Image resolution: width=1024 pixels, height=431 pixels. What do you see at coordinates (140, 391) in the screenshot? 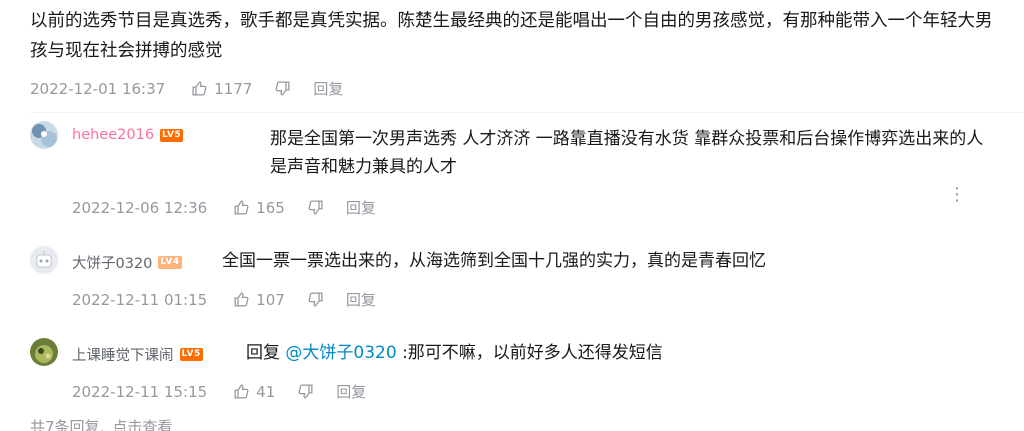
I see `comment-time: 2022-12-11 15:15` at bounding box center [140, 391].